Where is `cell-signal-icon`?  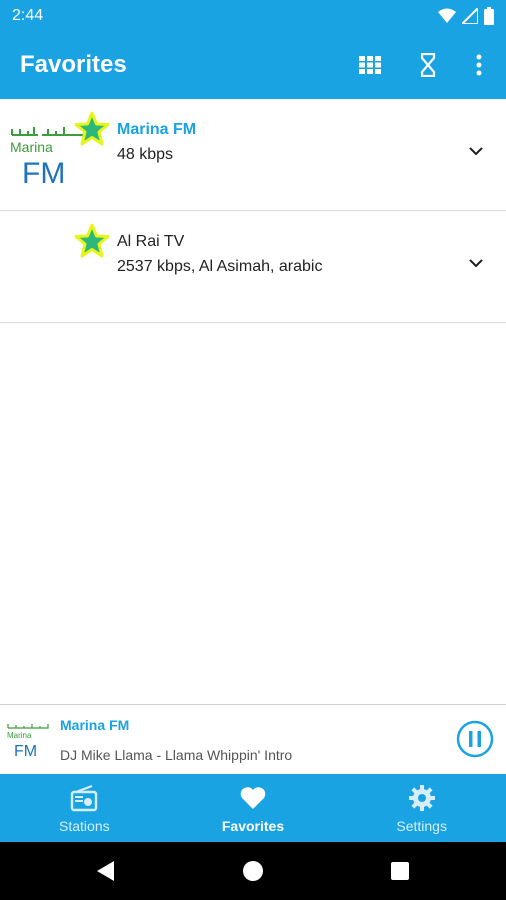
cell-signal-icon is located at coordinates (470, 16).